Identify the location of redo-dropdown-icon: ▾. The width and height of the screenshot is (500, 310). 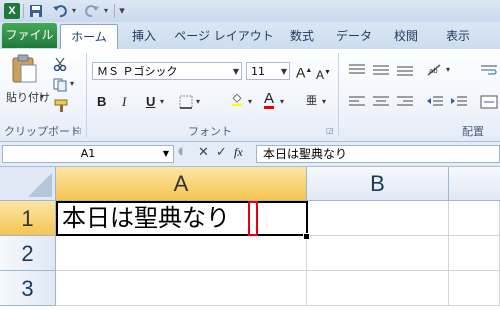
(106, 11).